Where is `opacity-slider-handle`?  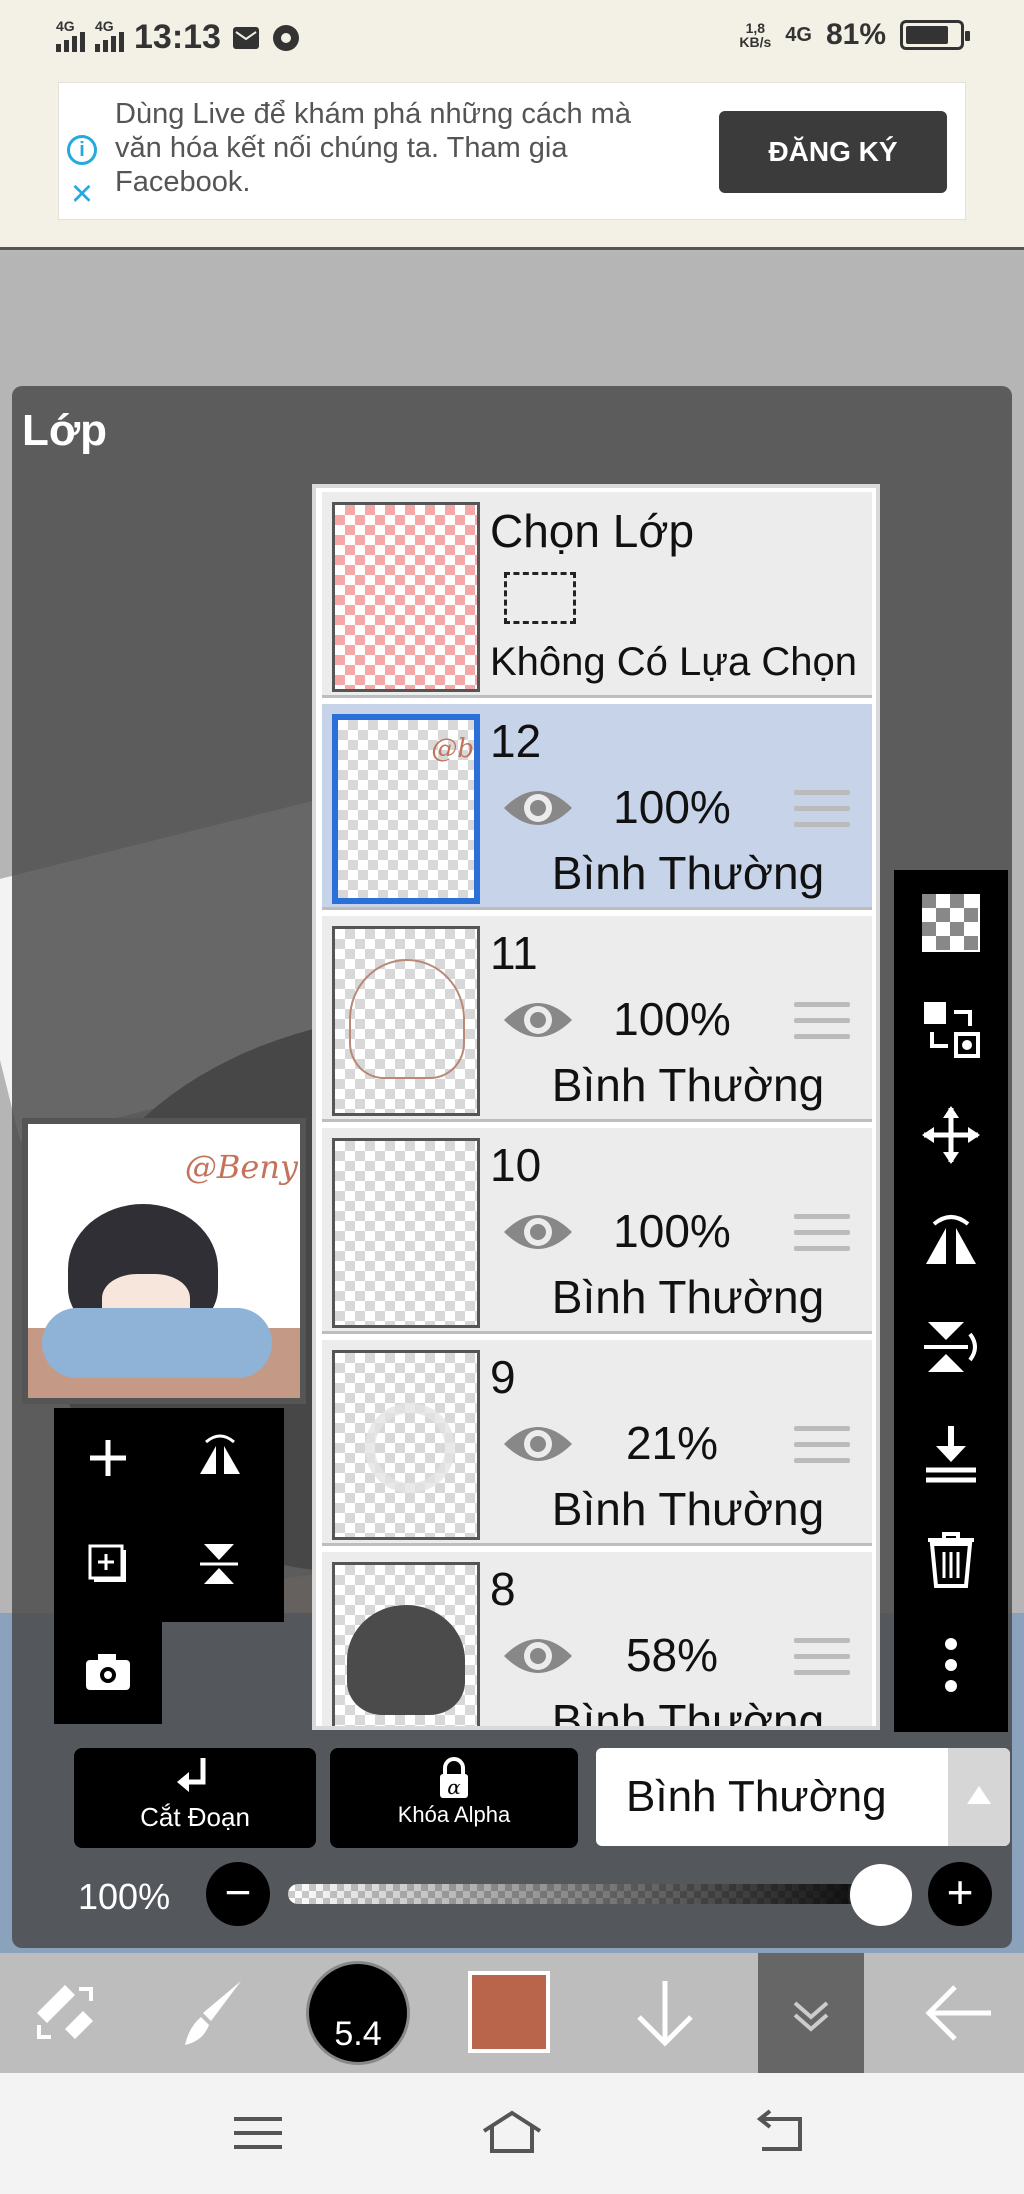
opacity-slider-handle is located at coordinates (880, 1895).